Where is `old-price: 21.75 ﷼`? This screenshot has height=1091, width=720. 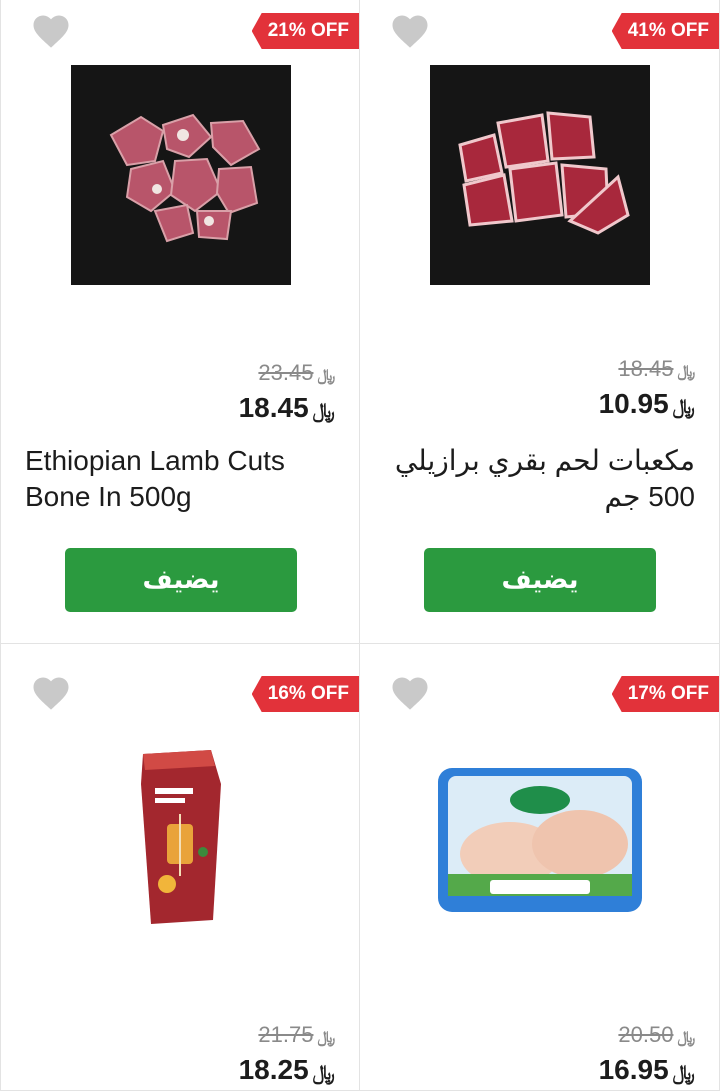 old-price: 21.75 ﷼ is located at coordinates (296, 1034).